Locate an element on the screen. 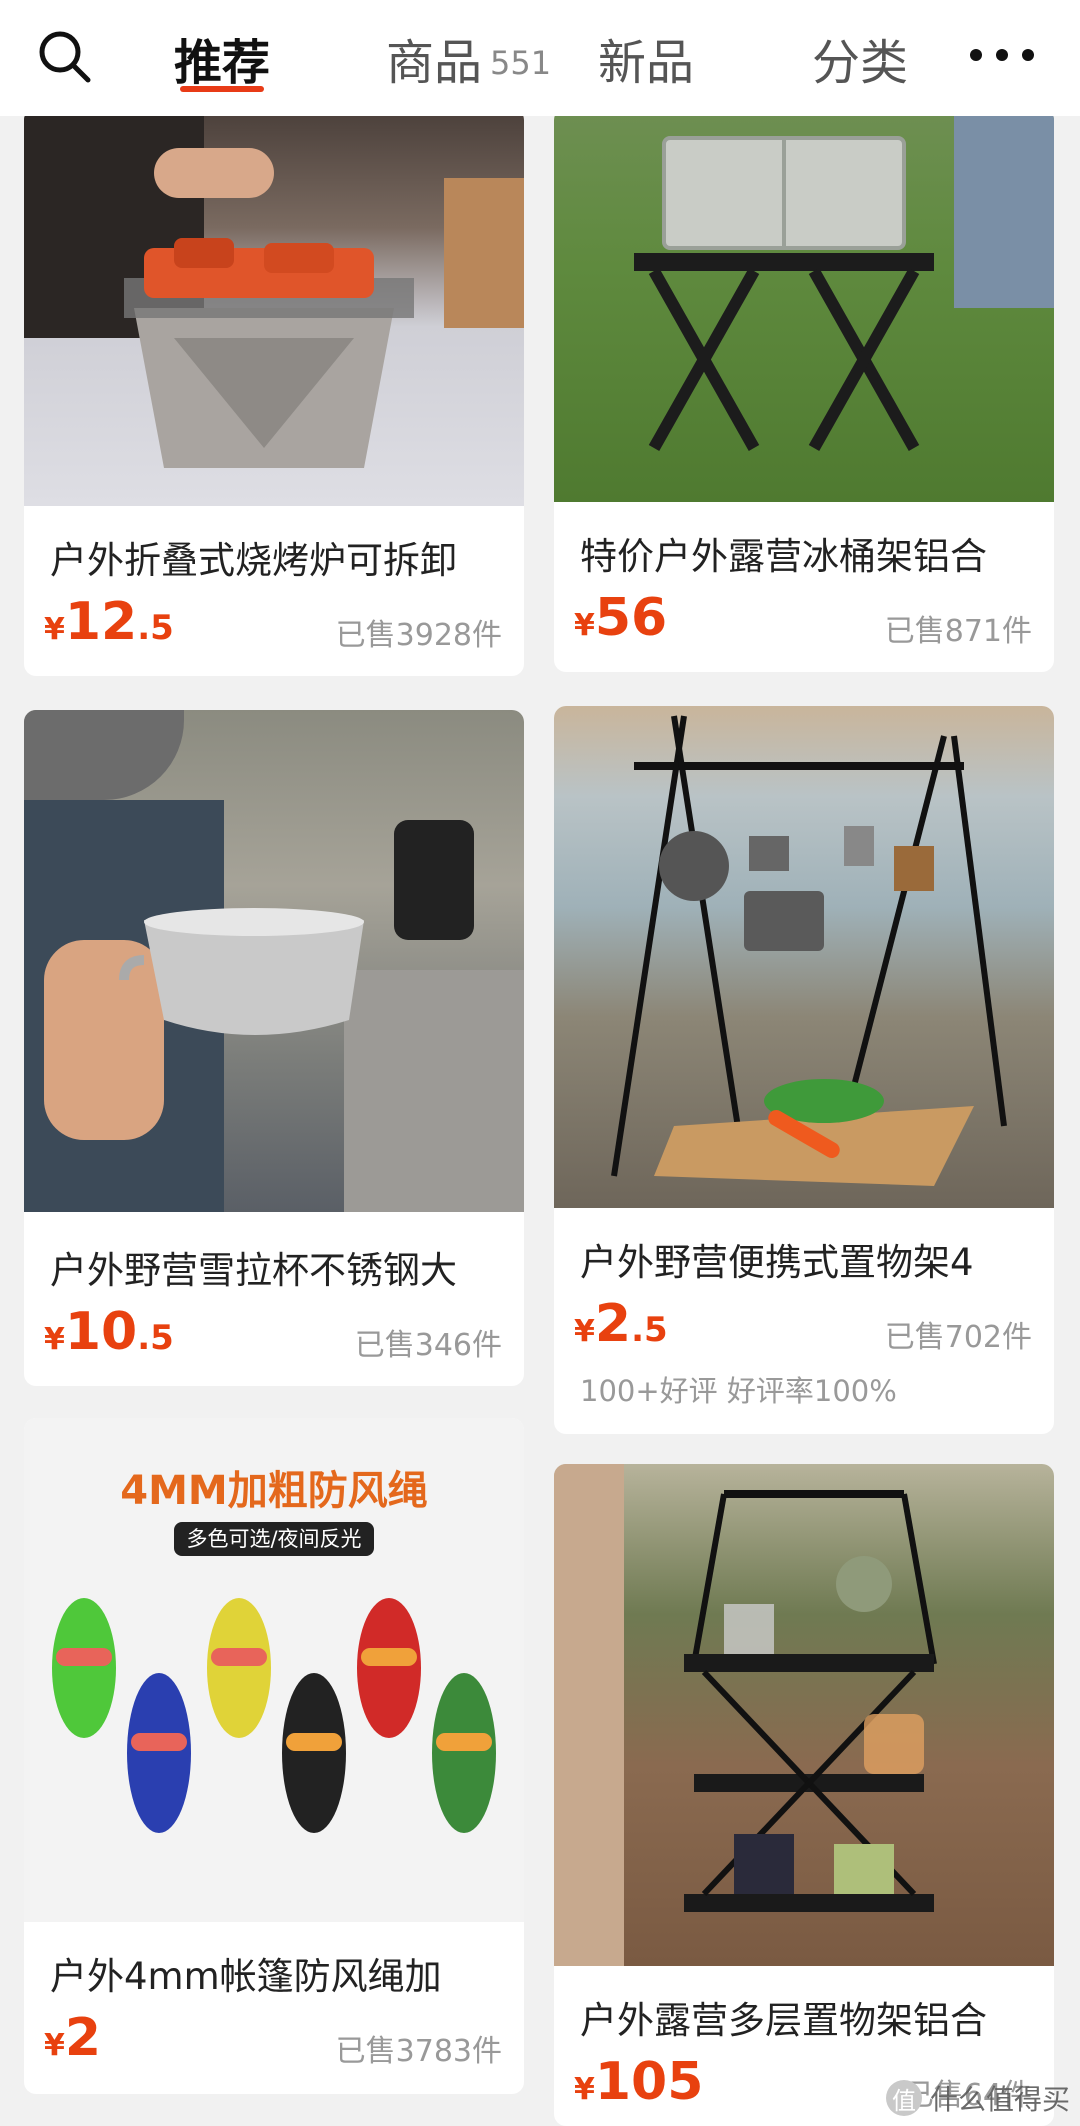  tab-new: 新品 is located at coordinates (646, 58).